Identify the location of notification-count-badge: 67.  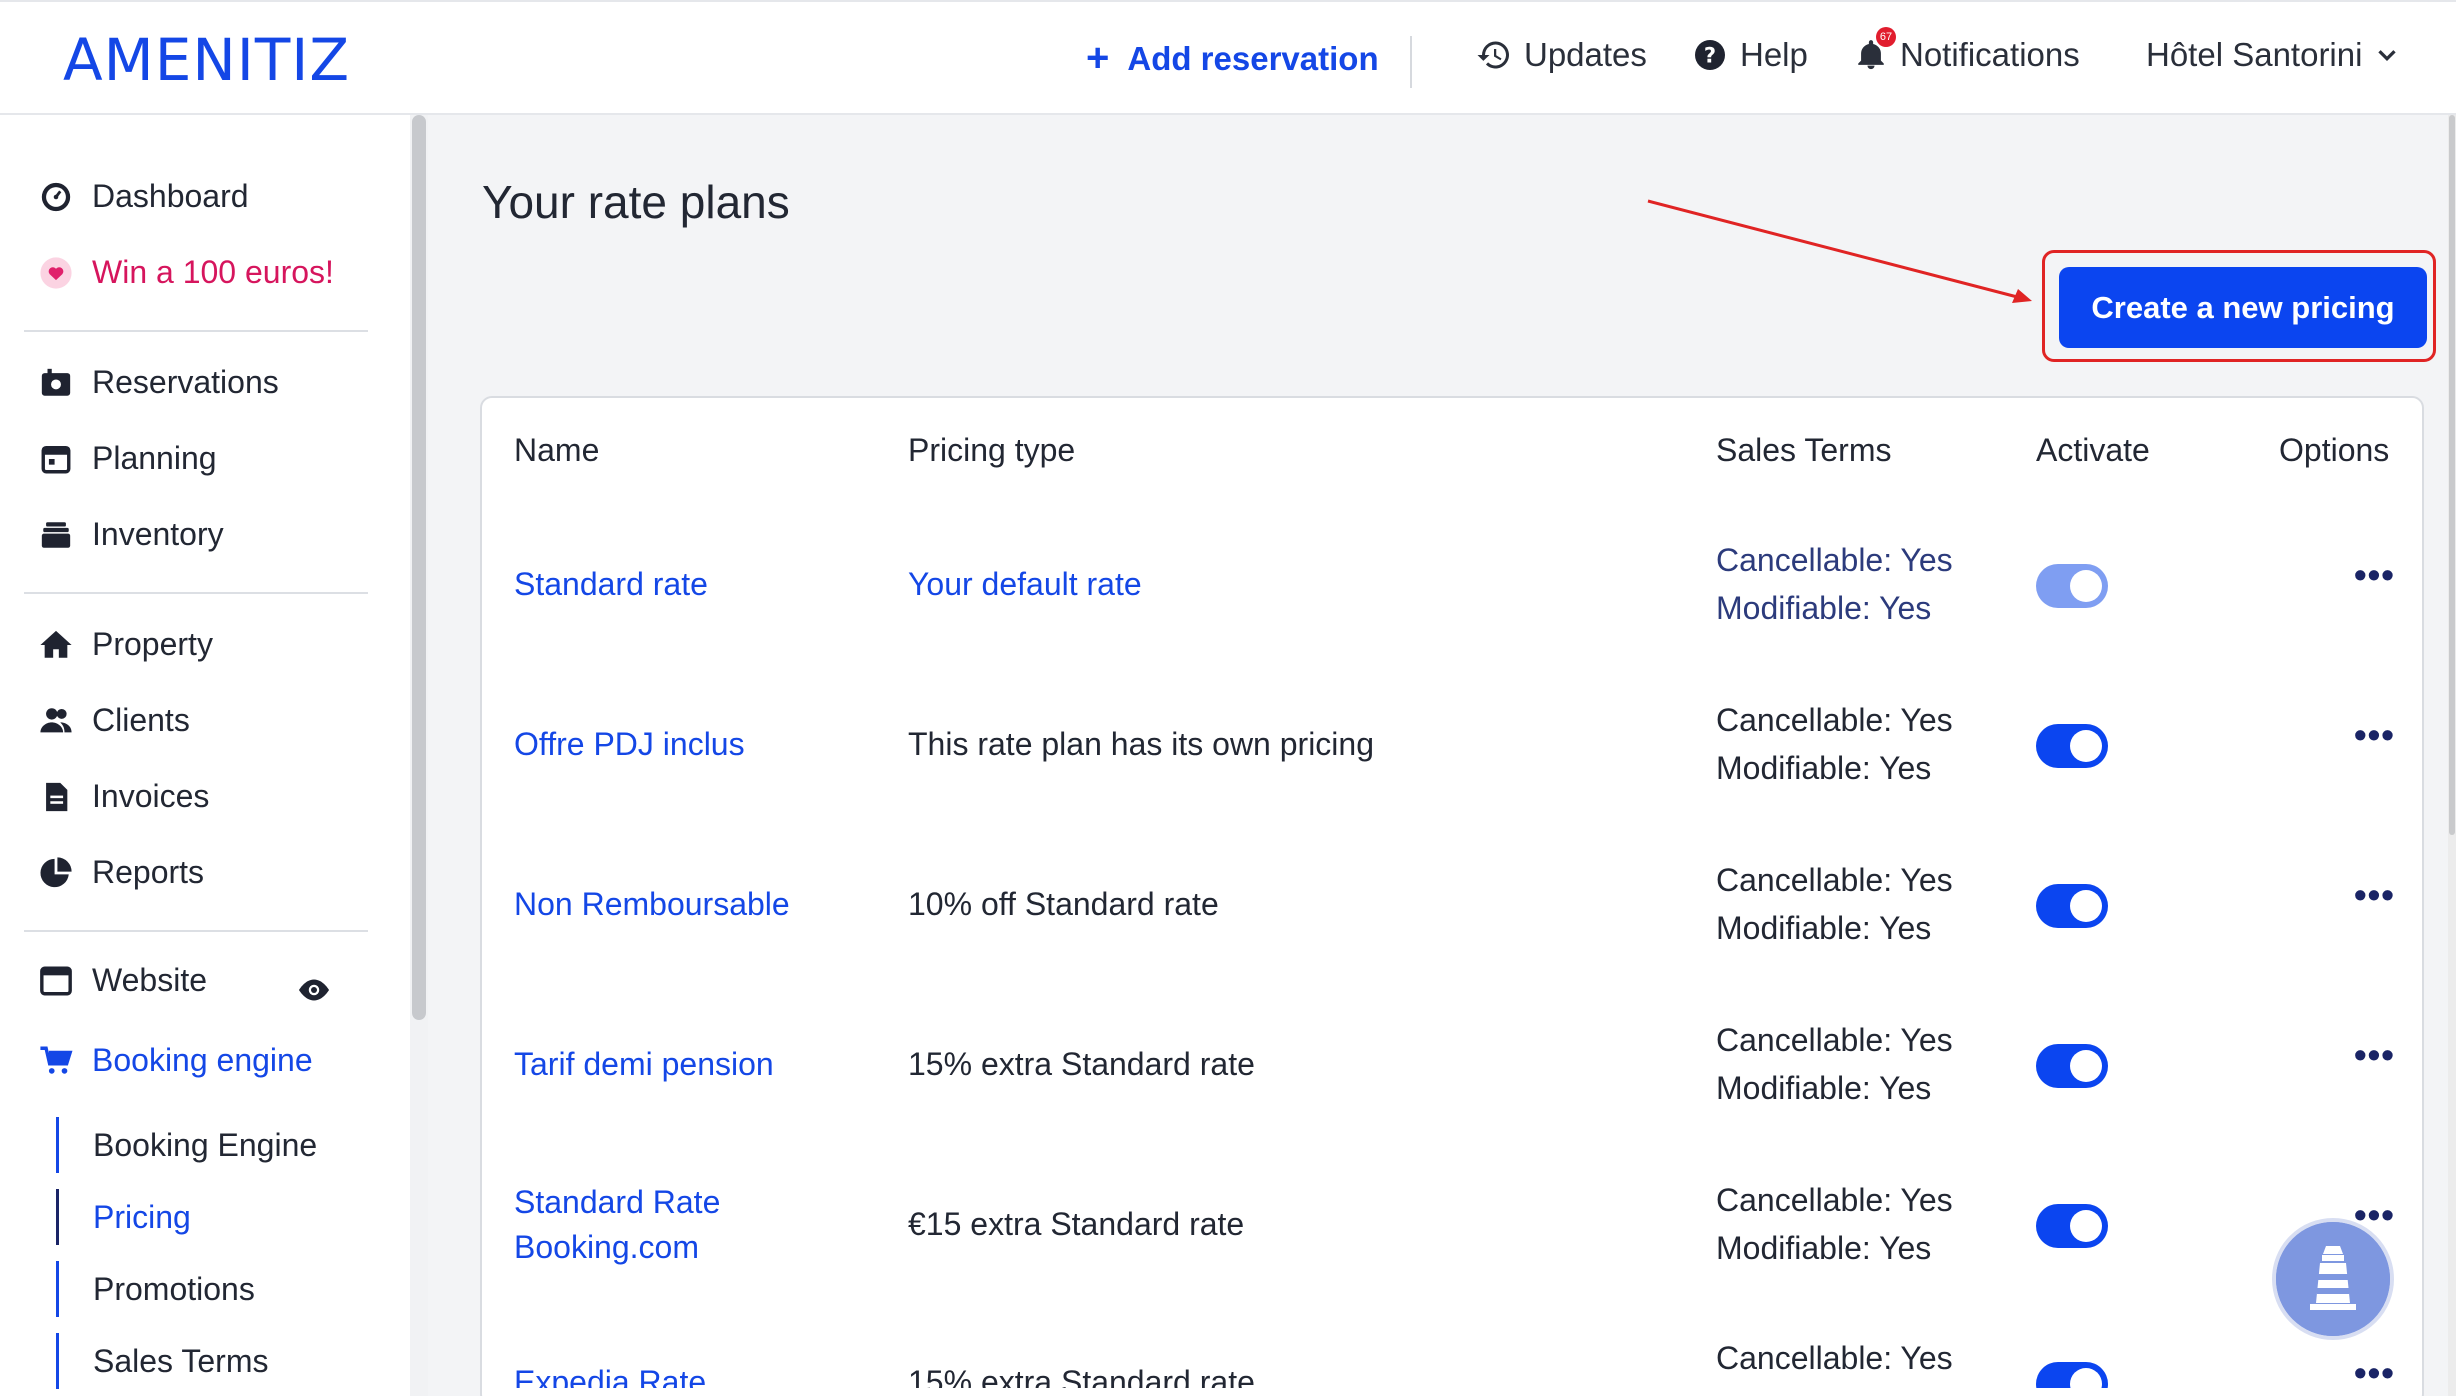
(1886, 37).